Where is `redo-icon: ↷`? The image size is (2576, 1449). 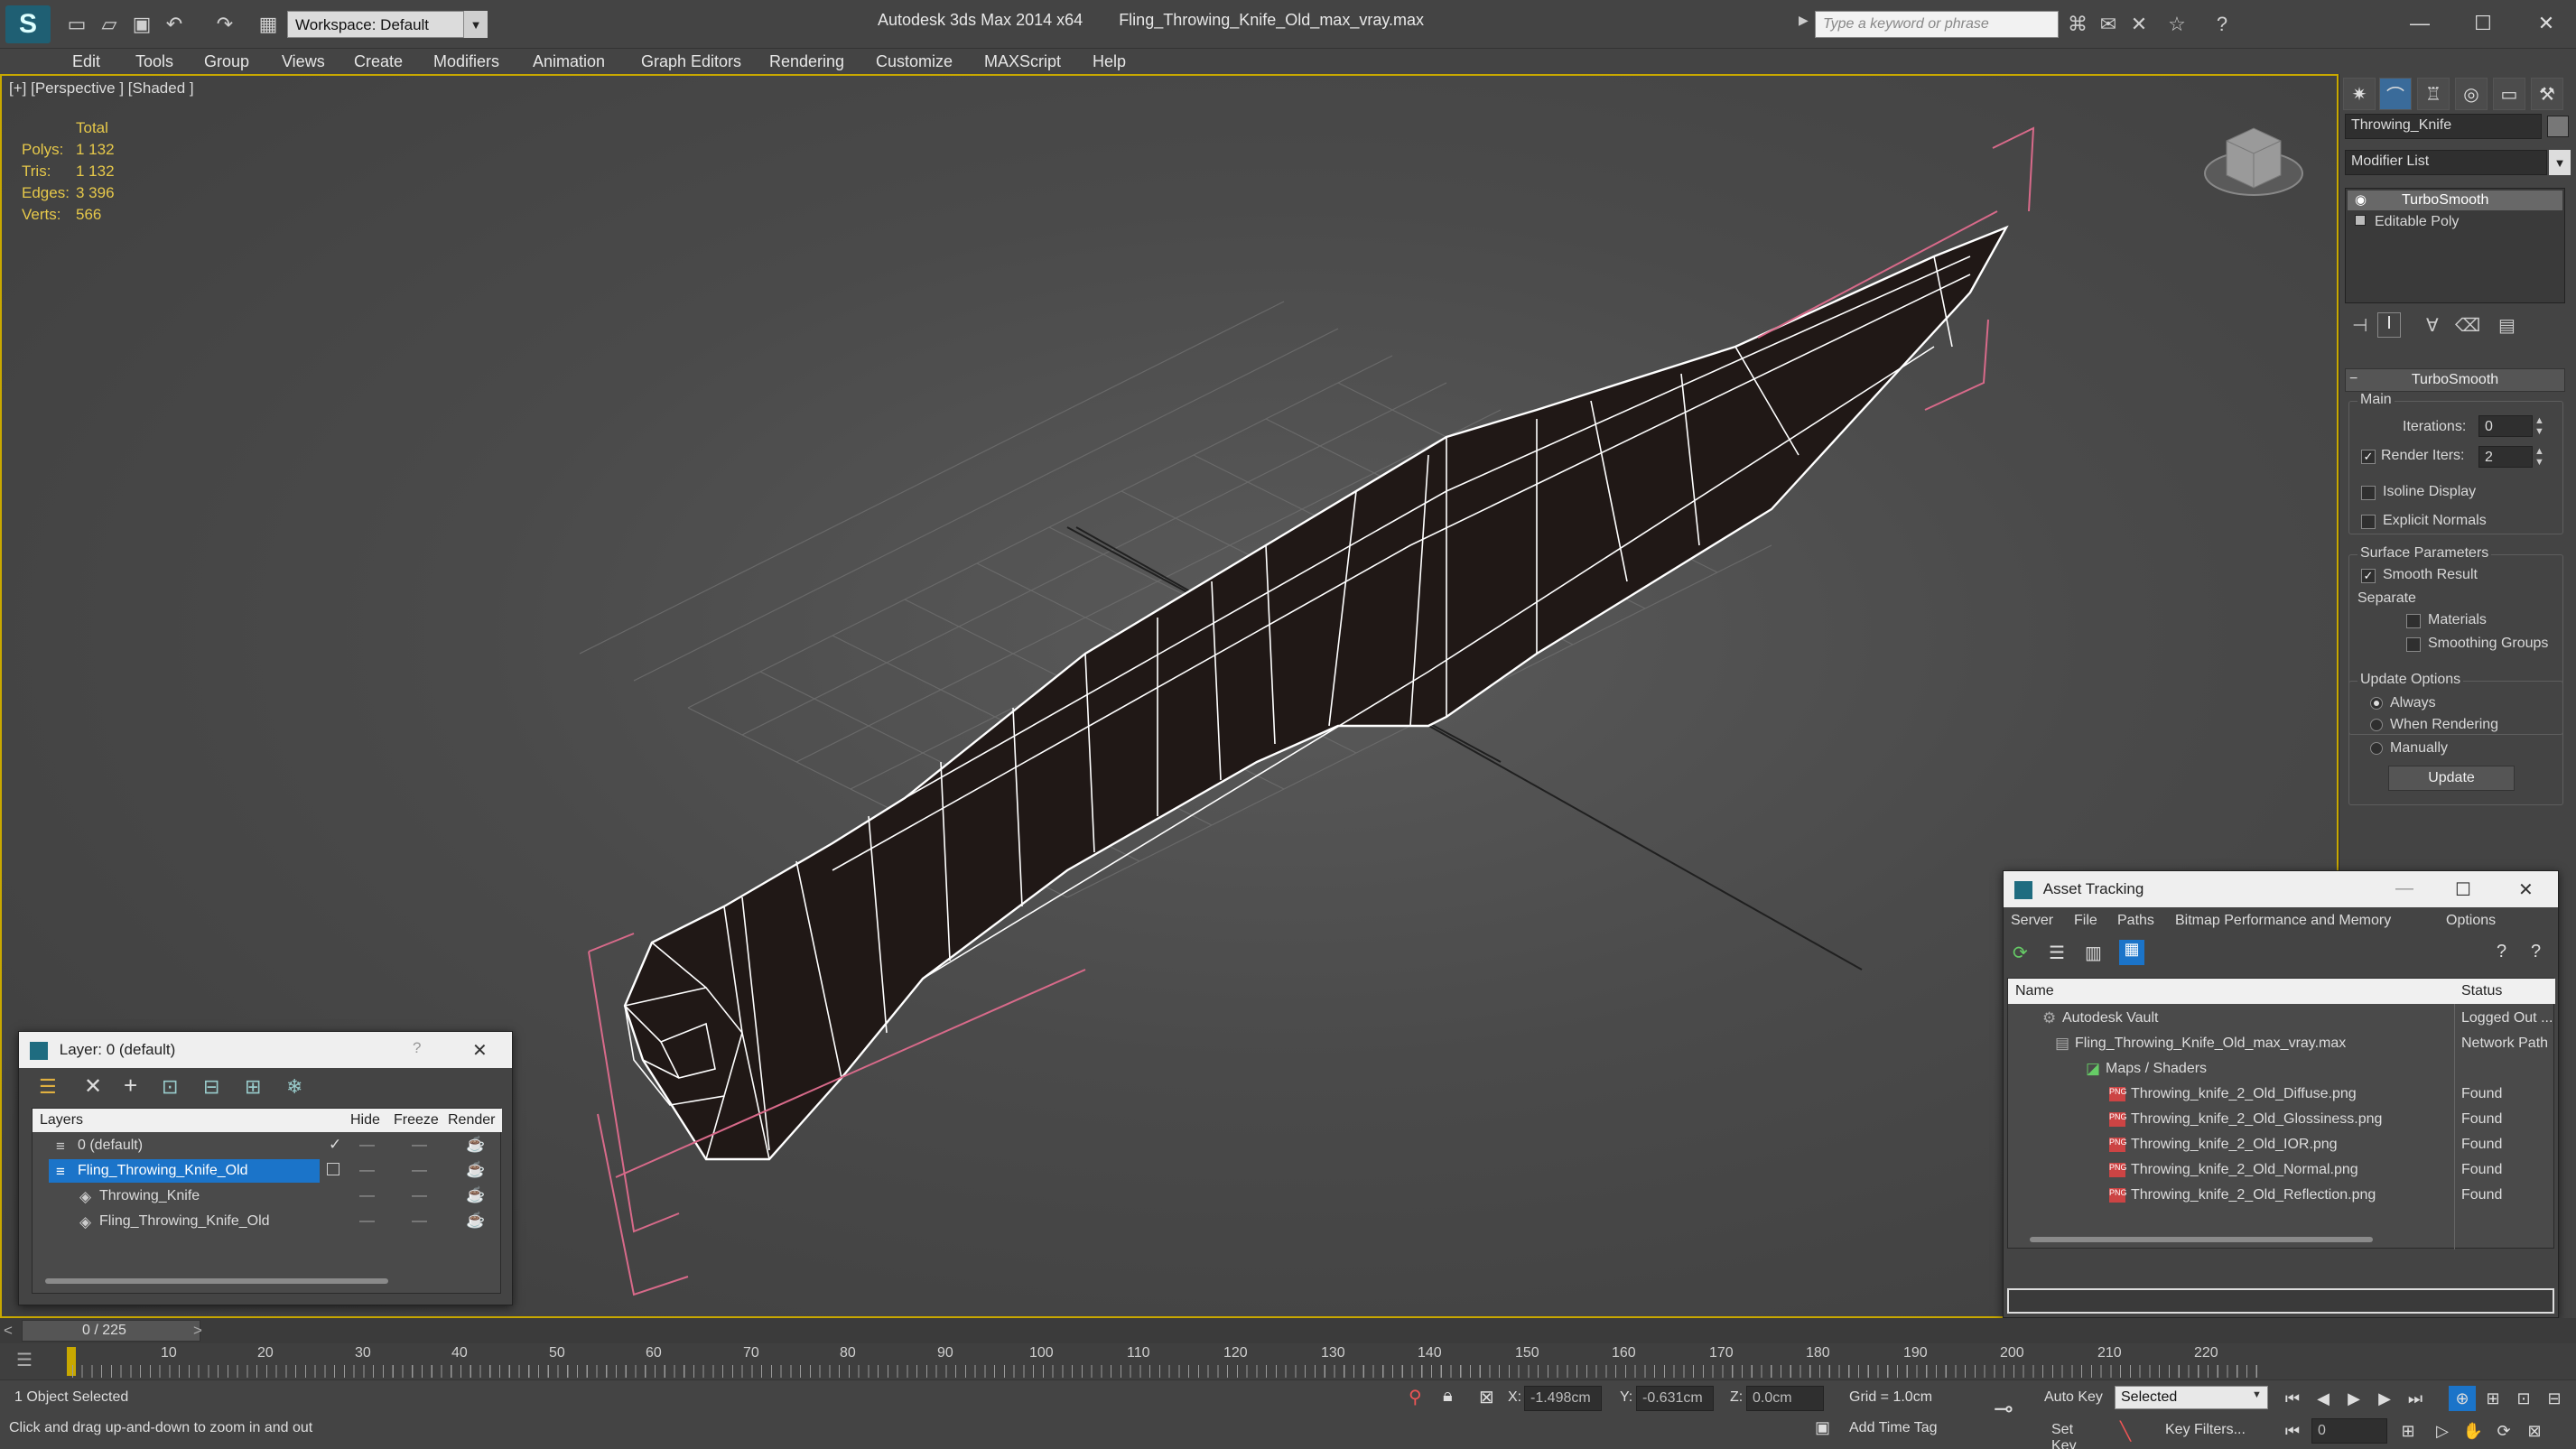
redo-icon: ↷ is located at coordinates (225, 24).